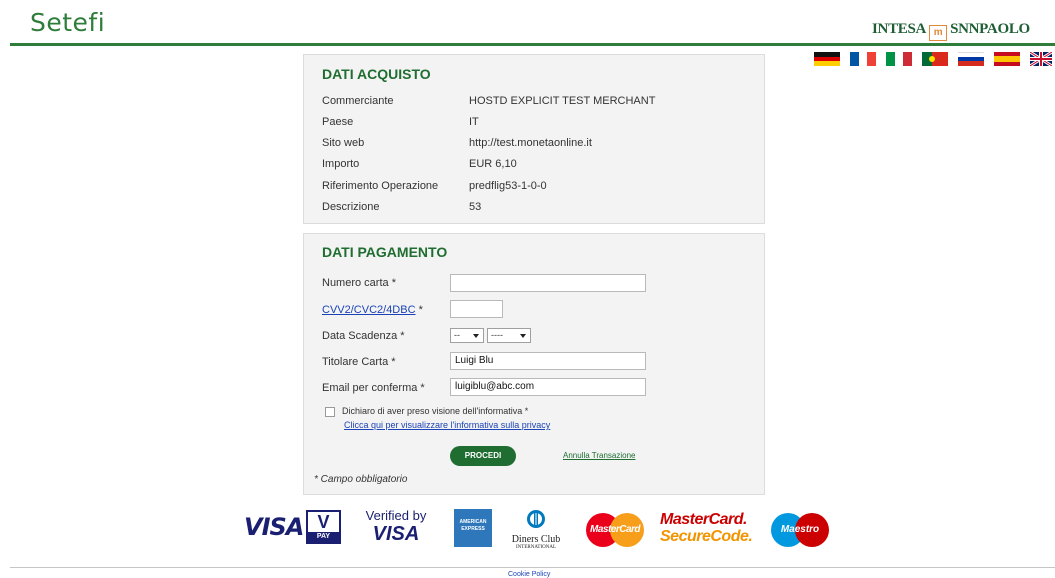 The width and height of the screenshot is (1055, 578). I want to click on cancel-transaction-link: Annulla Transazione, so click(599, 455).